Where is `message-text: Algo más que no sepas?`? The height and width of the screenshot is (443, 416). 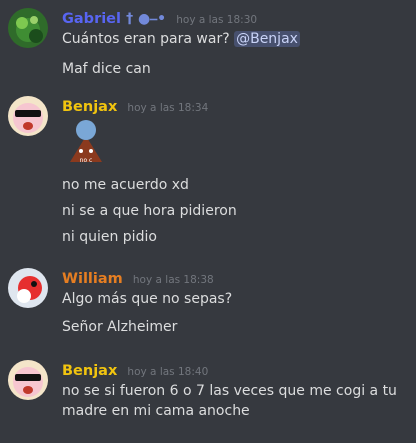
message-text: Algo más que no sepas? is located at coordinates (147, 299).